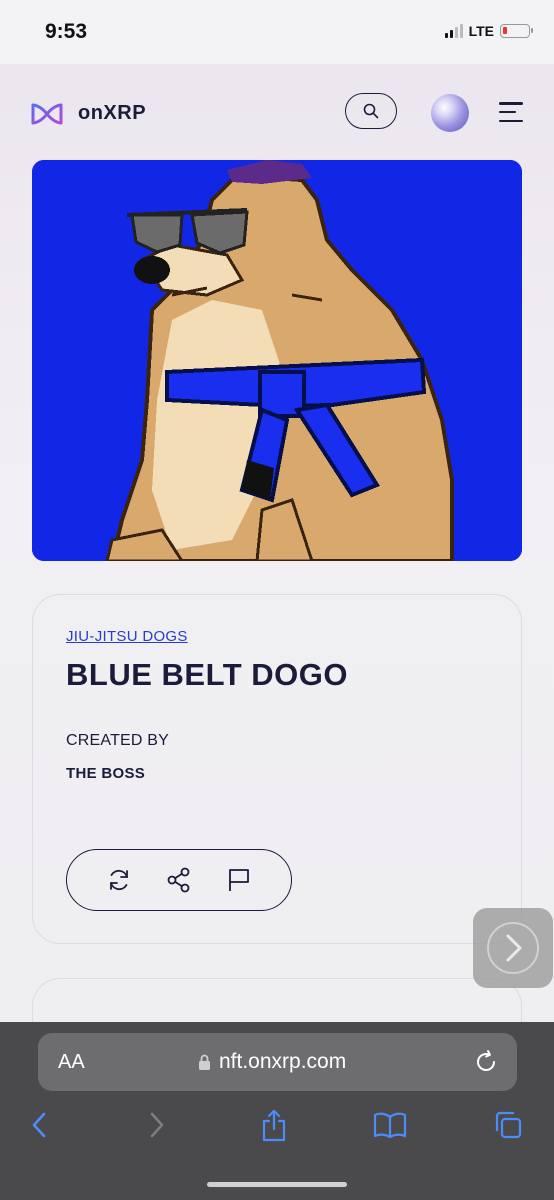 This screenshot has width=554, height=1200. I want to click on url-display: nft.onxrp.com, so click(272, 1062).